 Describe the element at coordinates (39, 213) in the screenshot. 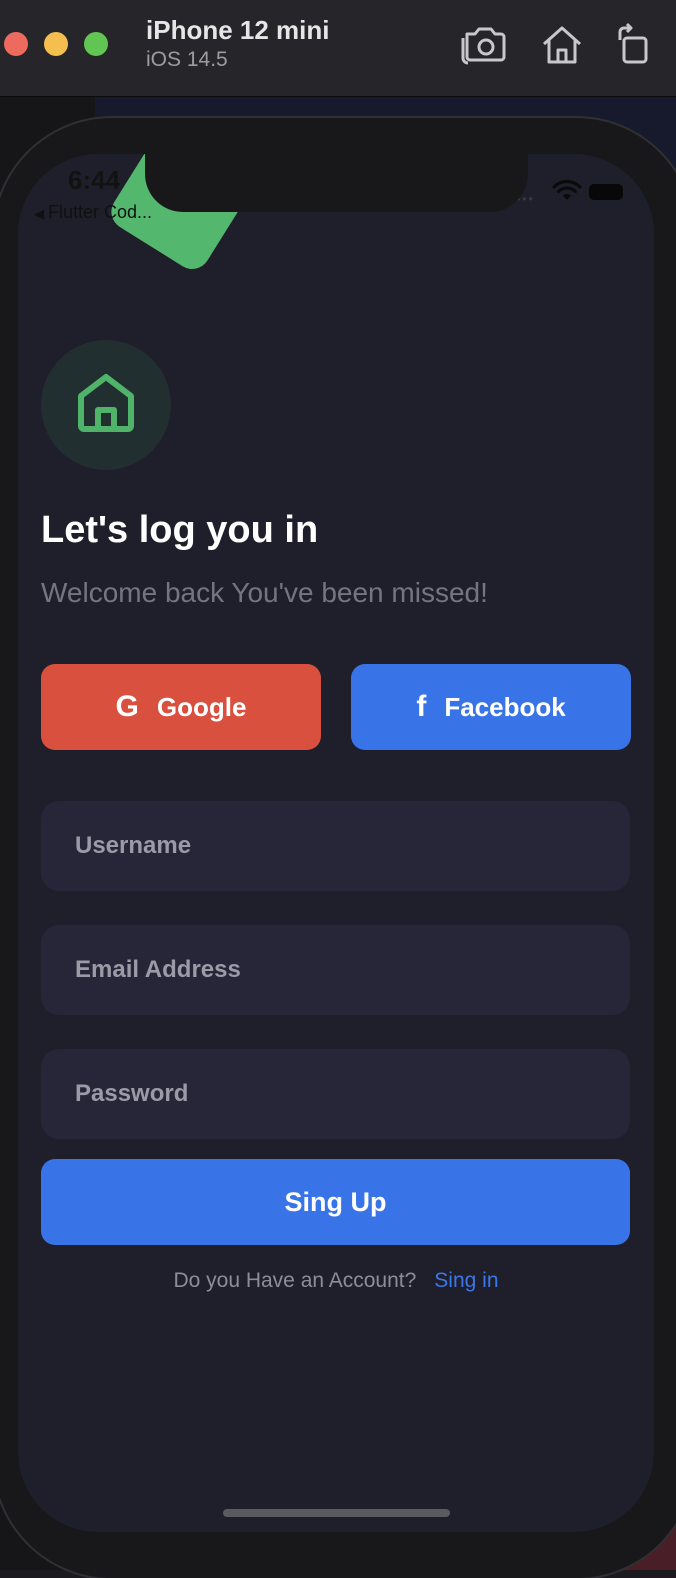

I see `back-arrow-icon: ◀` at that location.